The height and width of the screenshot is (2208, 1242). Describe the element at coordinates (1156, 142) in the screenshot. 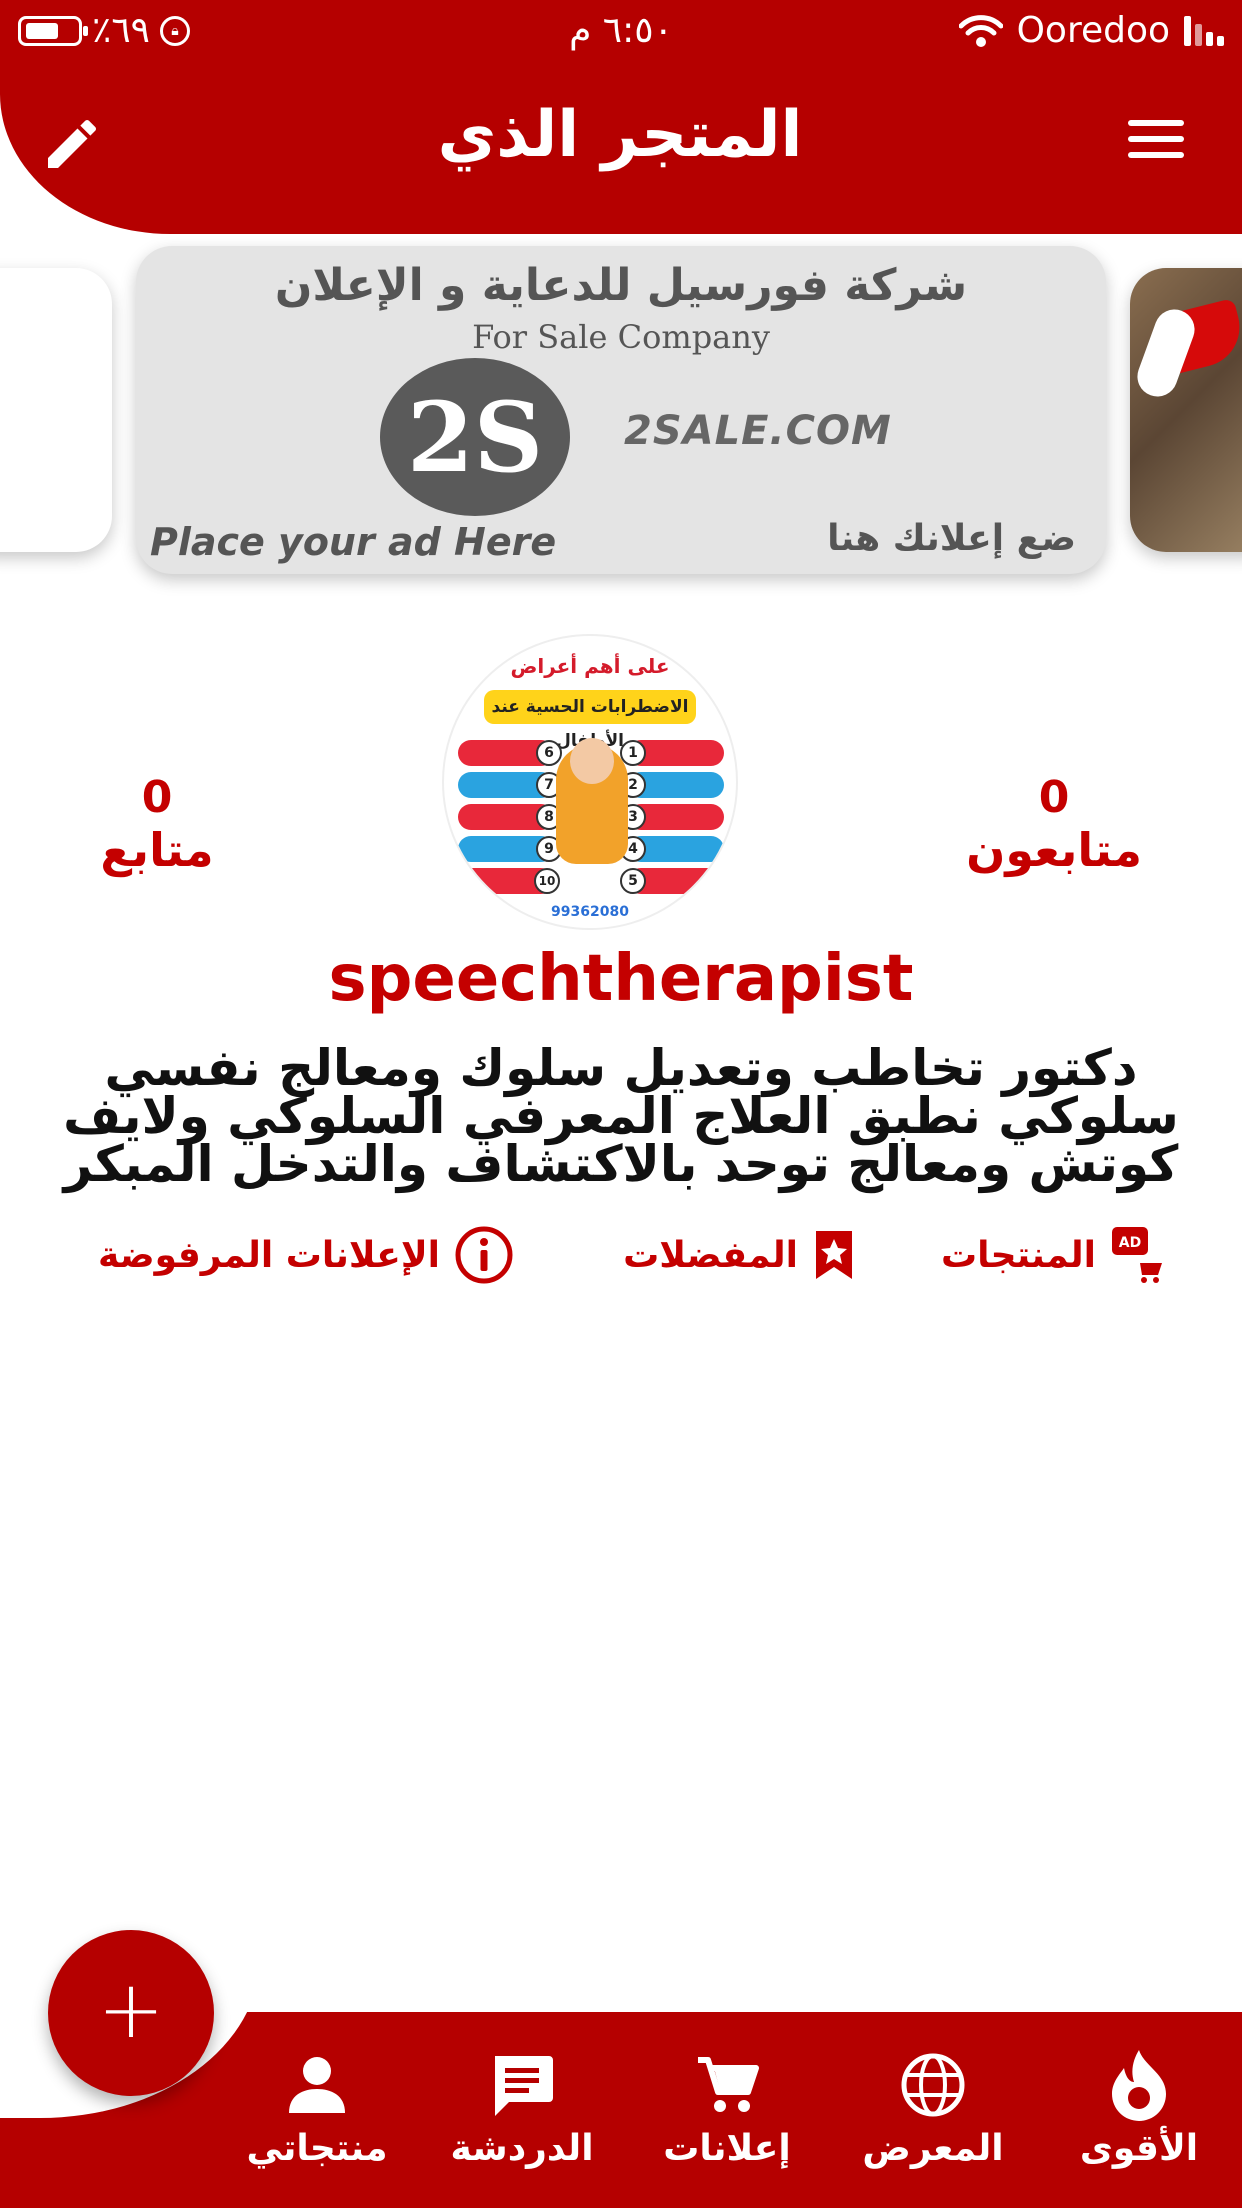

I see `menu-icon` at that location.